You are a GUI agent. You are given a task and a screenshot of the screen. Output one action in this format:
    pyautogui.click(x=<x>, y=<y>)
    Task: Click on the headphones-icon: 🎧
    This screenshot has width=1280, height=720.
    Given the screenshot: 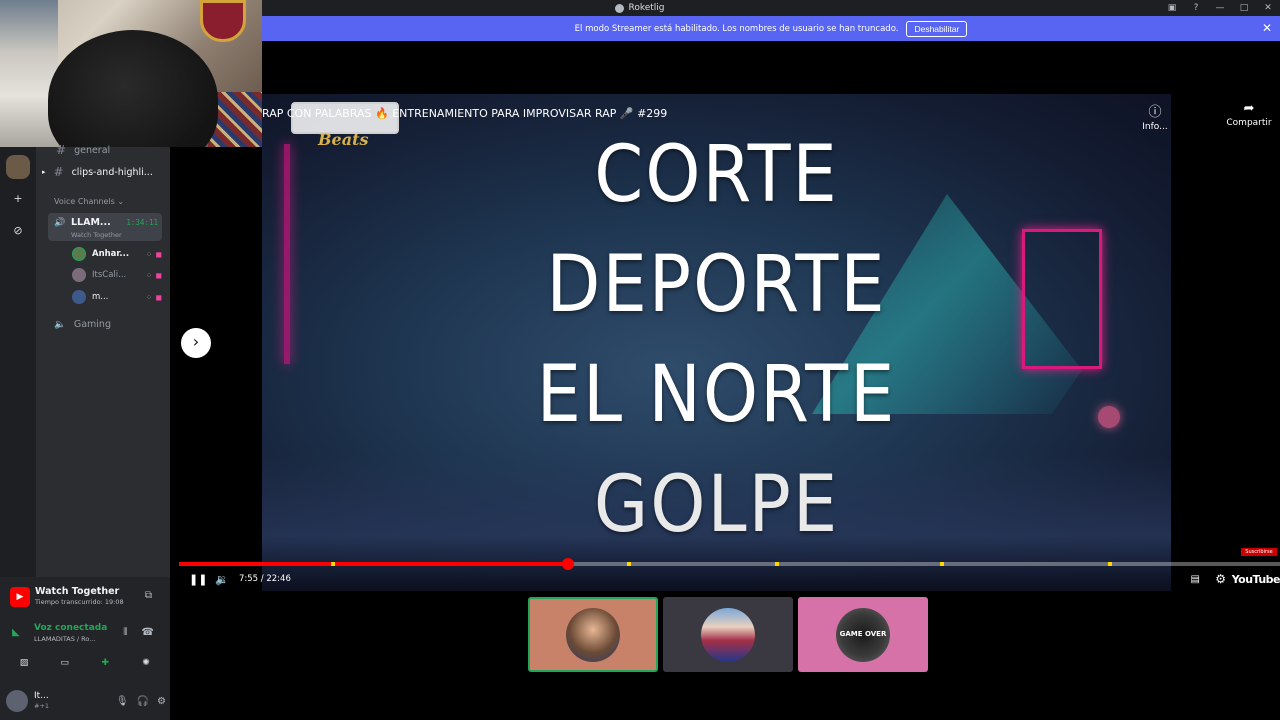 What is the action you would take?
    pyautogui.click(x=143, y=701)
    